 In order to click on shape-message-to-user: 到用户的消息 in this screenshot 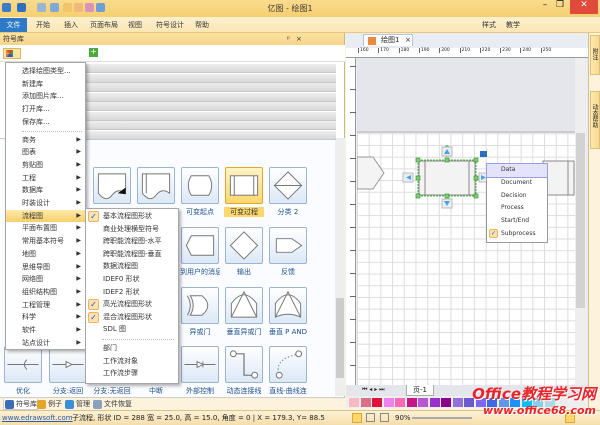, I will do `click(200, 252)`.